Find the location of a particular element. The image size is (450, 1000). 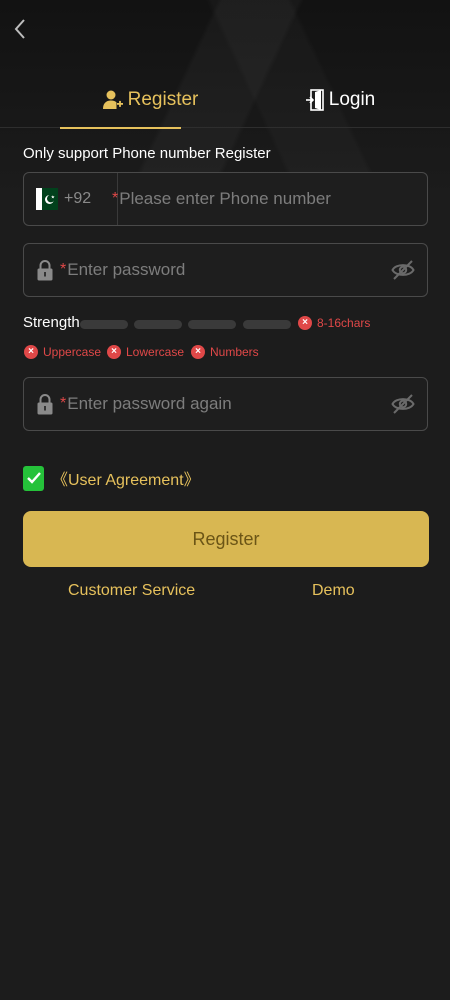

rule-length-label: 8-16chars is located at coordinates (344, 323).